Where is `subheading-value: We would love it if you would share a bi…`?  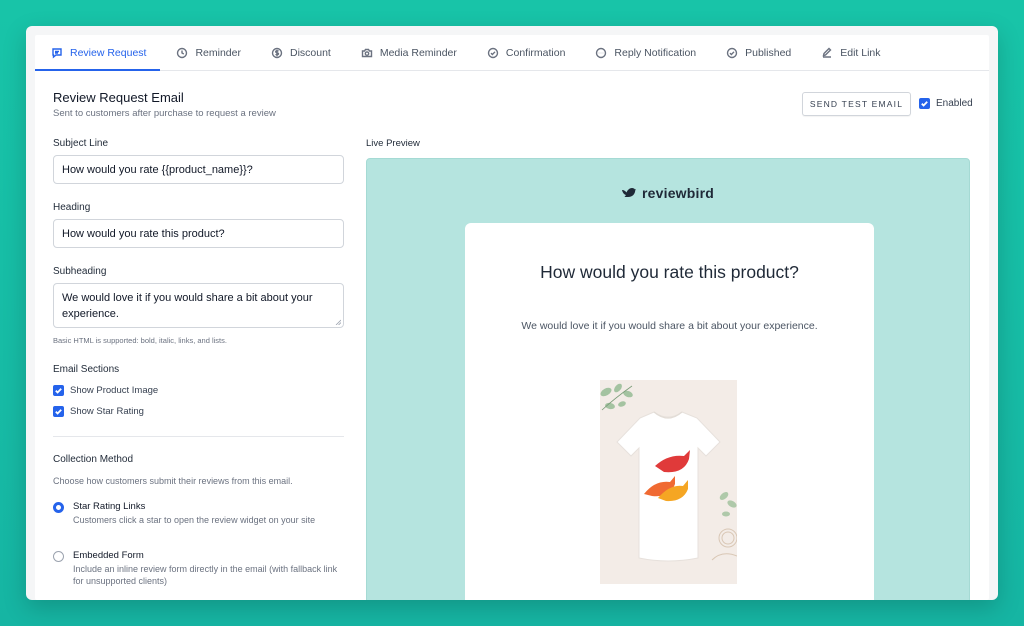
subheading-value: We would love it if you would share a bi… is located at coordinates (187, 306).